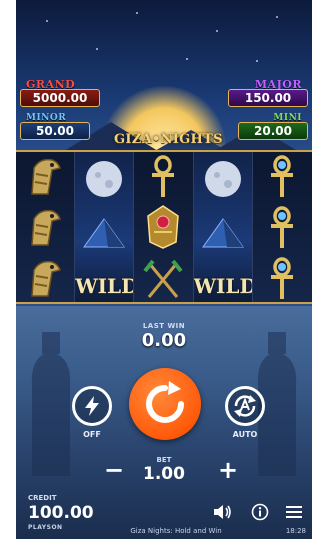 The width and height of the screenshot is (328, 539). I want to click on game-name: Giza Nights: Hold and Win, so click(176, 531).